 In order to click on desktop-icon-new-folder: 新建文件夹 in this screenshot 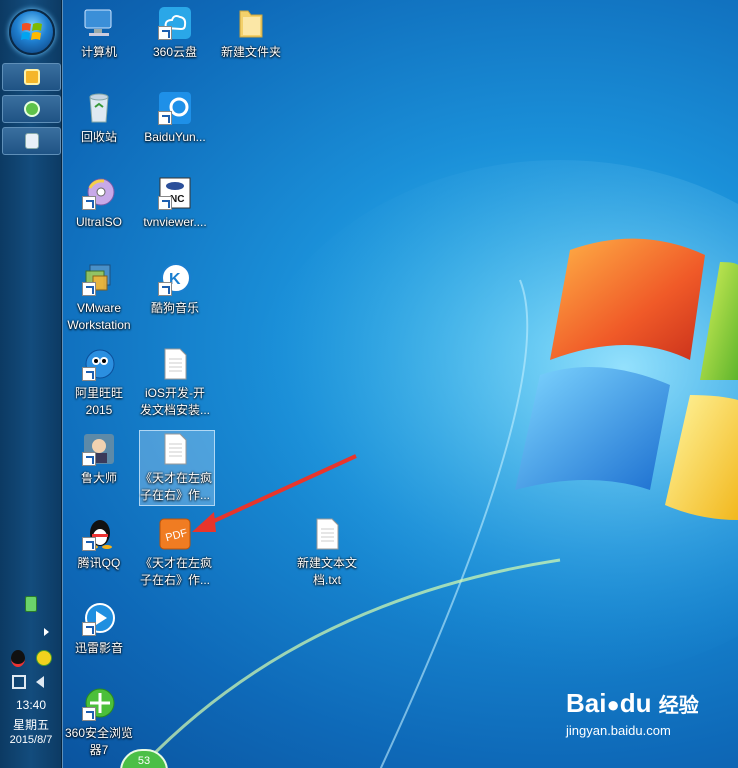, I will do `click(251, 33)`.